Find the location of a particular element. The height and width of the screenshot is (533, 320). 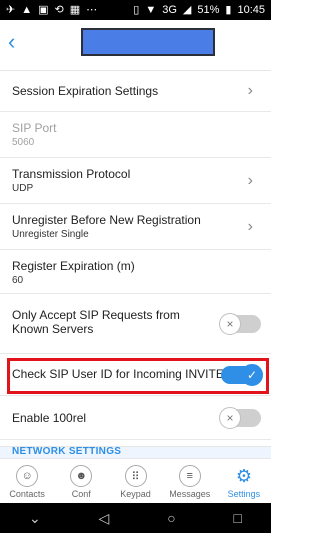

nav-messages: ≡ Messages is located at coordinates (190, 481).